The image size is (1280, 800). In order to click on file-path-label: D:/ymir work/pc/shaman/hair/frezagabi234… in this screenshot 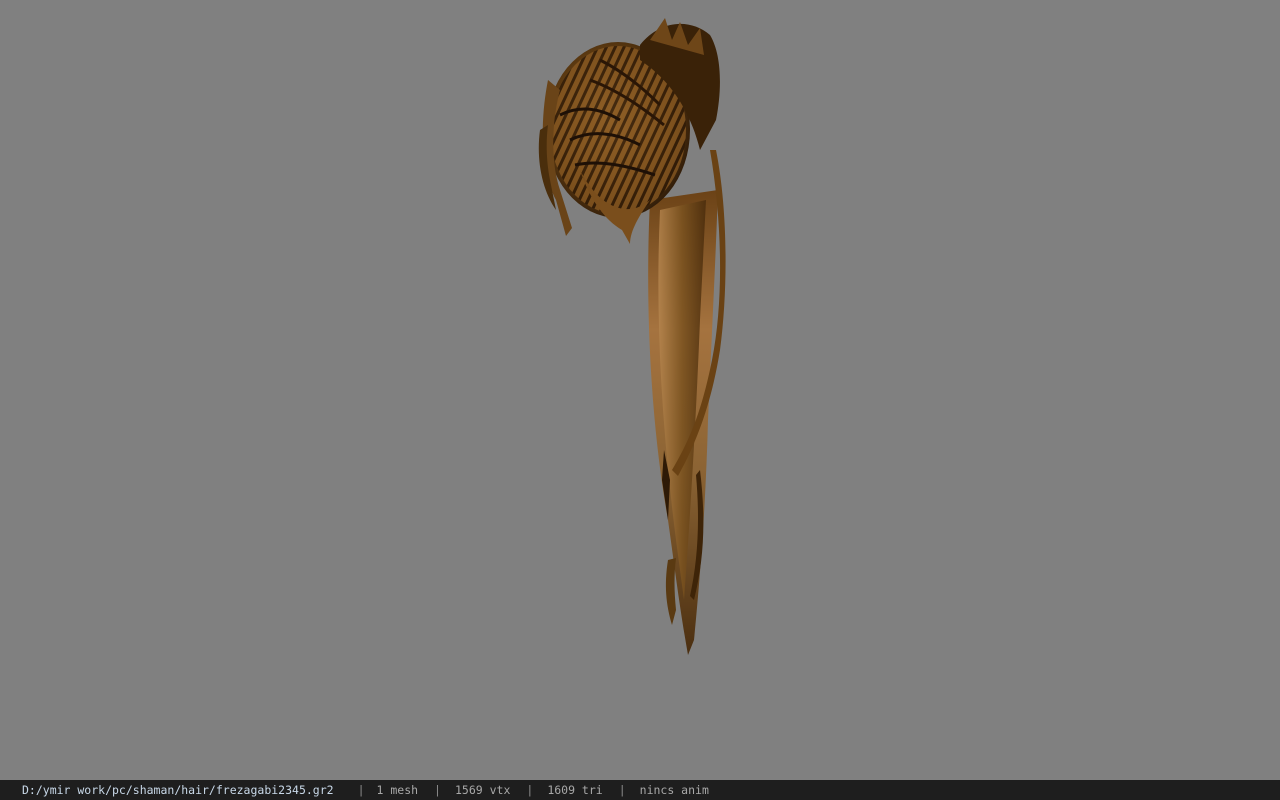, I will do `click(178, 790)`.